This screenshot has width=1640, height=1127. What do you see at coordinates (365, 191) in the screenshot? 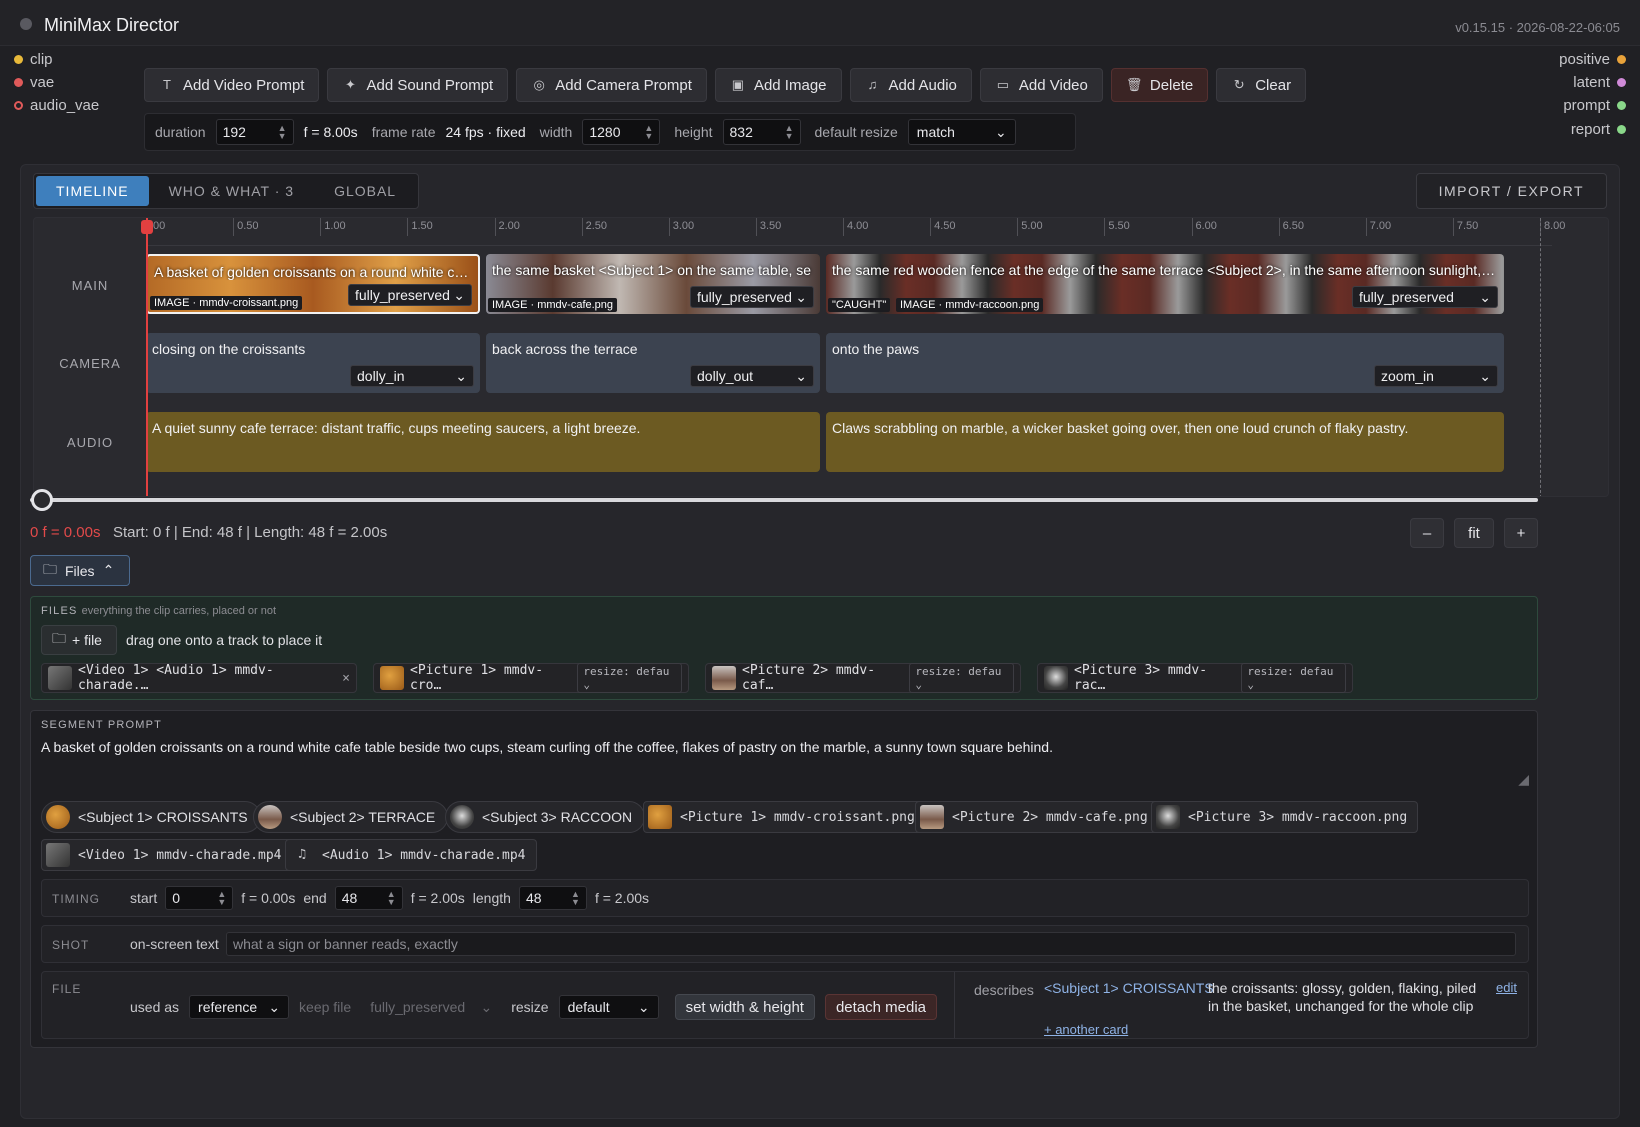
I see `tab-global: GLOBAL` at bounding box center [365, 191].